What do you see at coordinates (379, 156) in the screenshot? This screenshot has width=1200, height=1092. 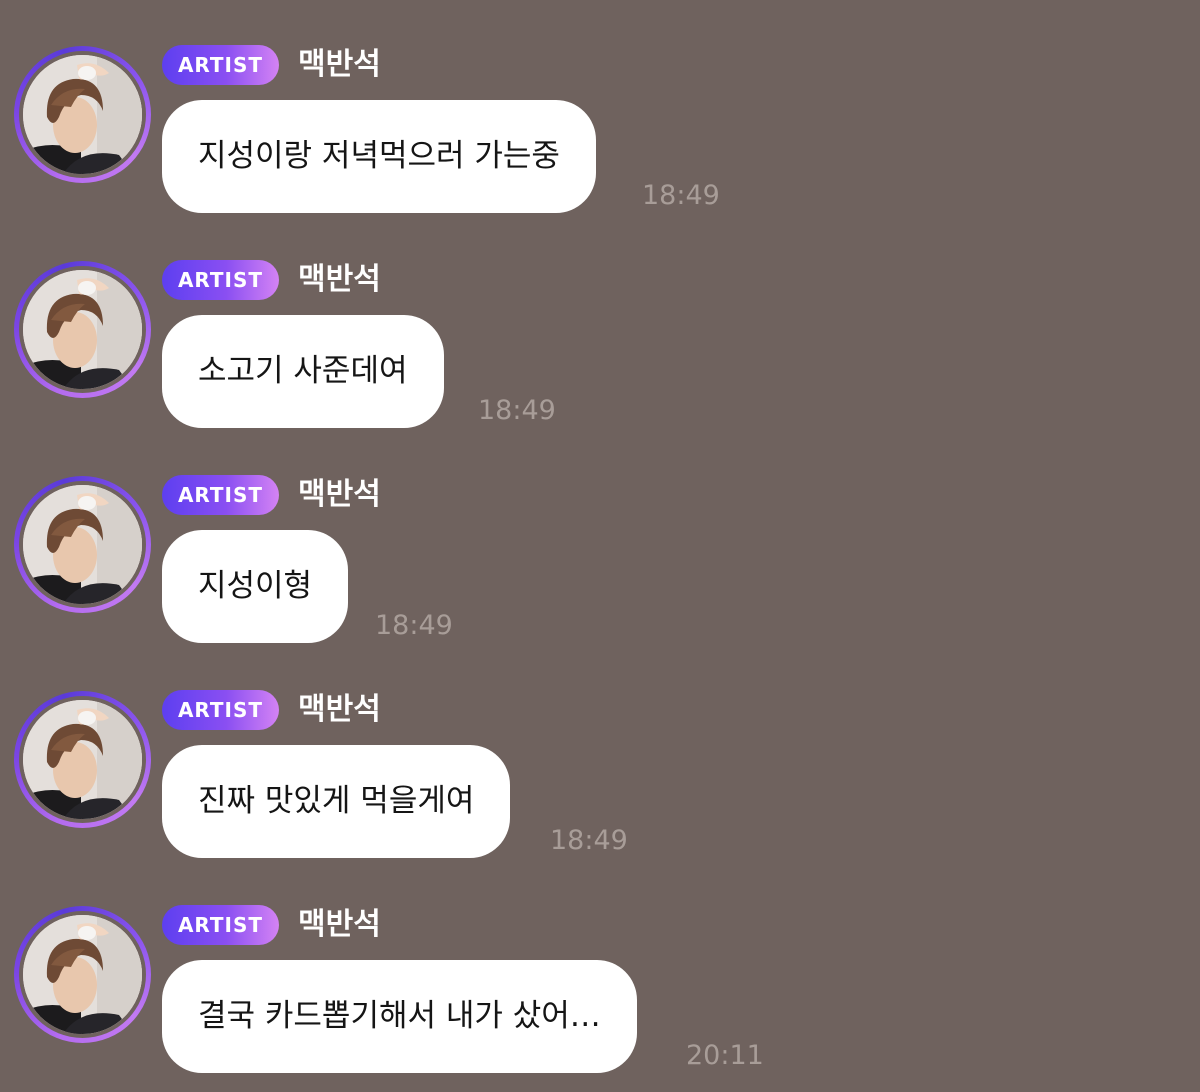 I see `message-bubble: 지성이랑 저녁먹으러 가는중` at bounding box center [379, 156].